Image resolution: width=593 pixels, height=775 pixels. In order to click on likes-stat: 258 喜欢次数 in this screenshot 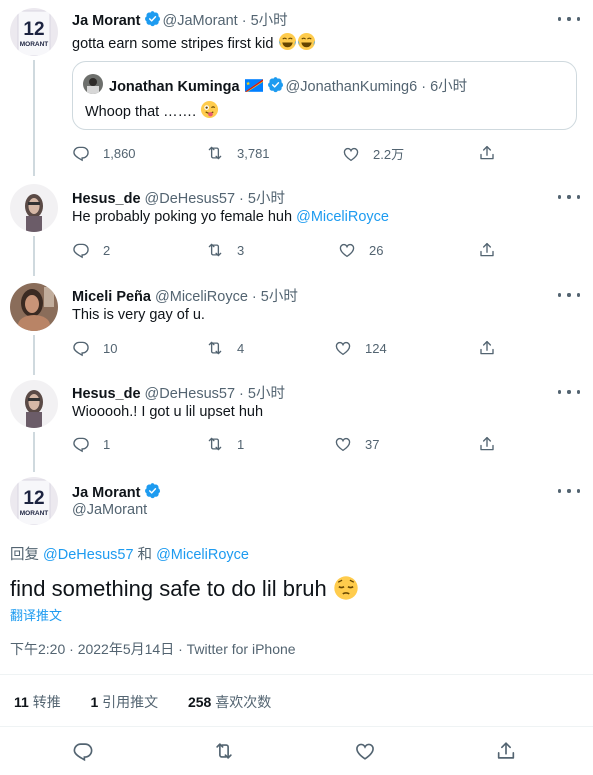, I will do `click(229, 702)`.